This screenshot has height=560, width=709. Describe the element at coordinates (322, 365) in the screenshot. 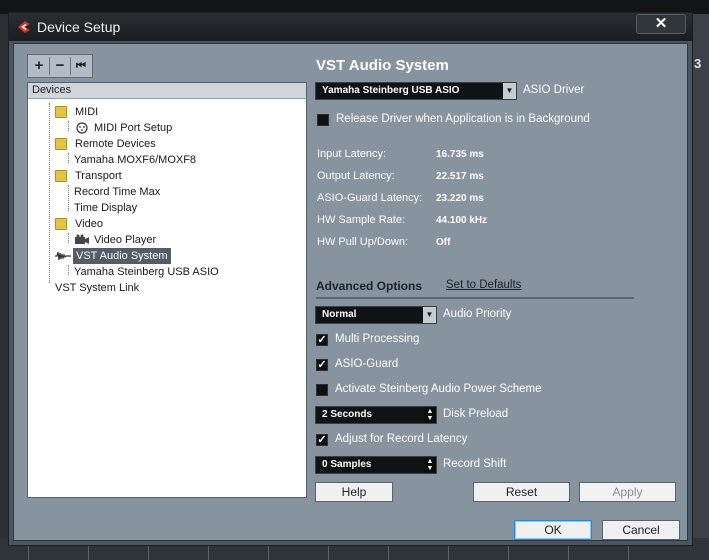

I see `asio-guard-checkbox: ✓` at that location.